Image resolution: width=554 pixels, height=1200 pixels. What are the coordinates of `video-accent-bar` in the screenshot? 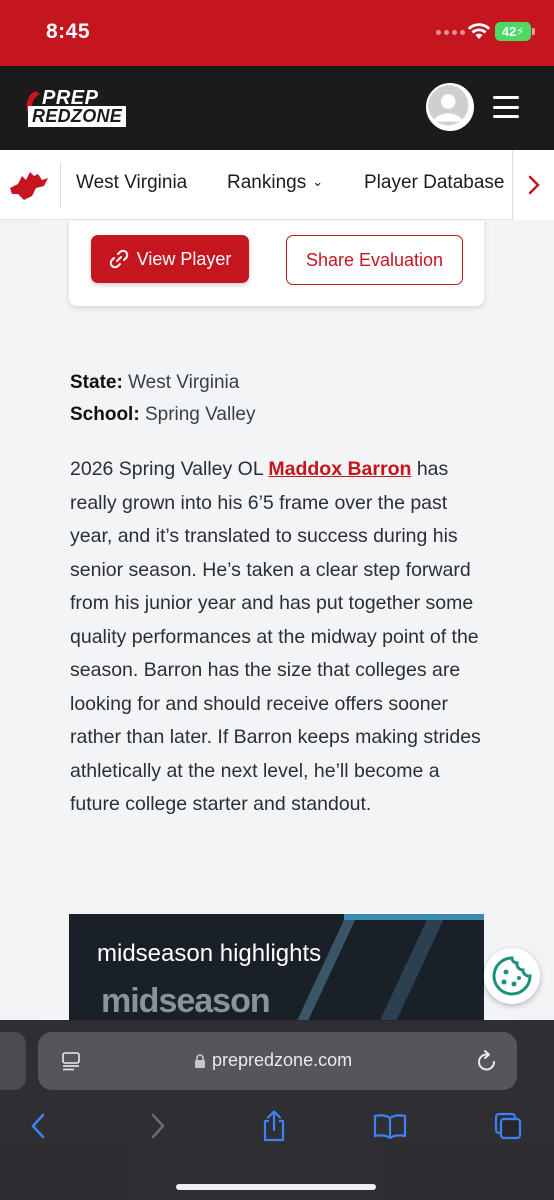 It's located at (414, 917).